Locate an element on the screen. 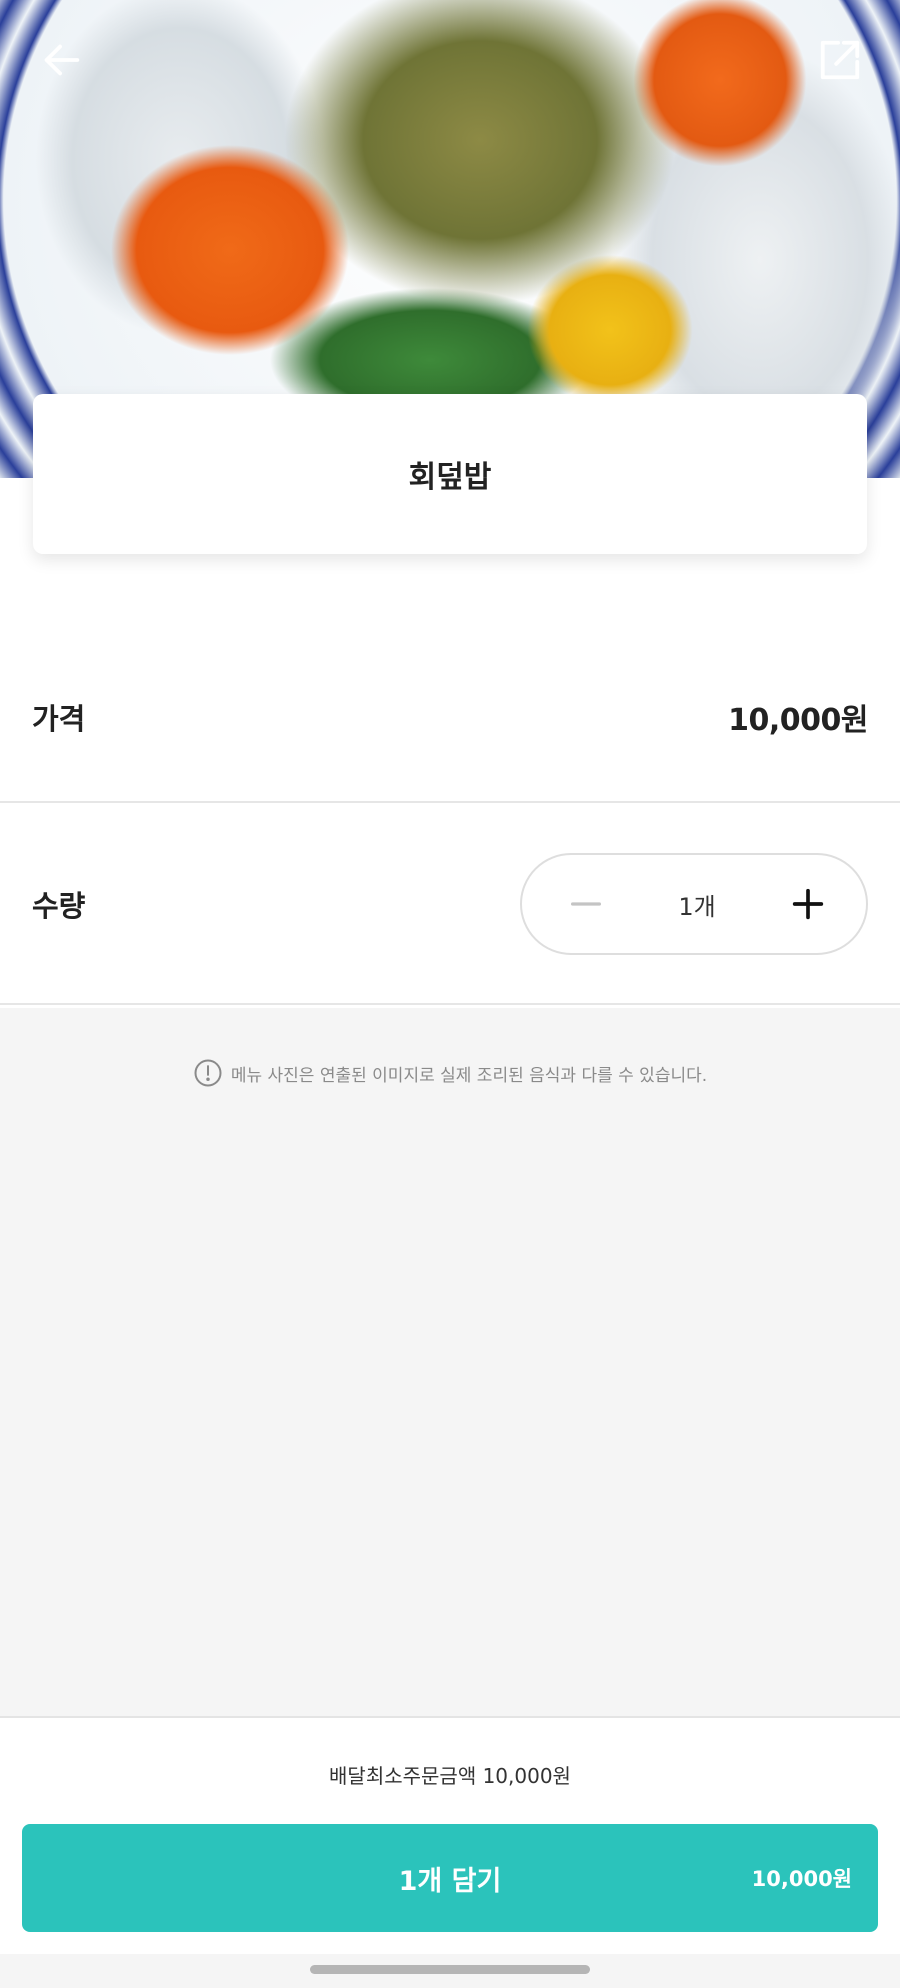 The height and width of the screenshot is (1988, 900). minus-icon is located at coordinates (586, 904).